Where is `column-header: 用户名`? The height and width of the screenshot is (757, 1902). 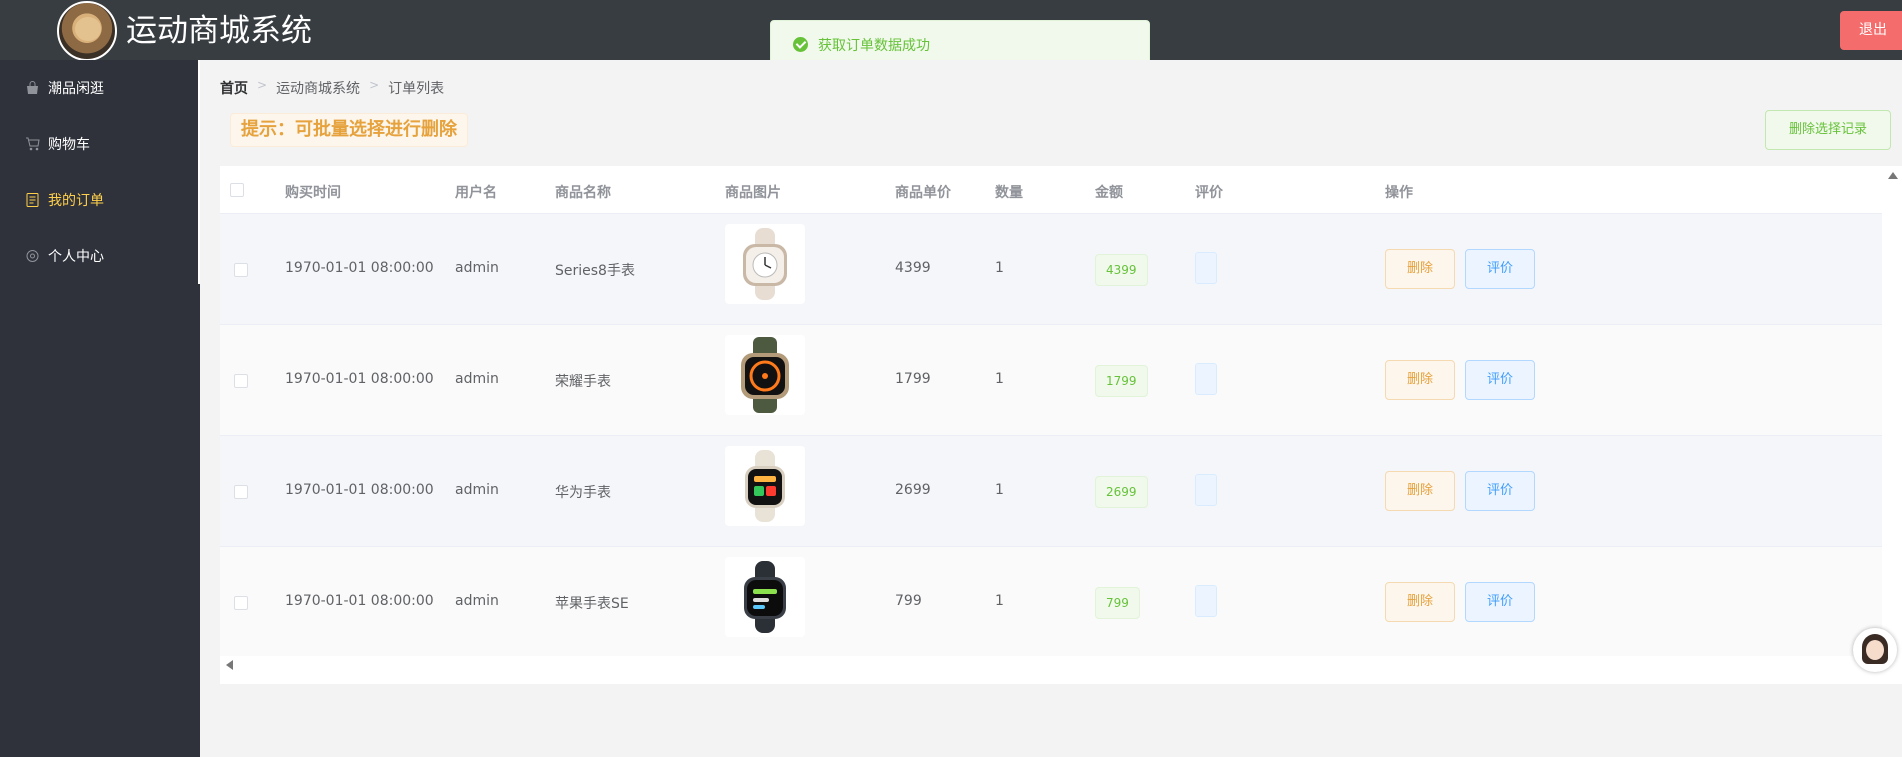 column-header: 用户名 is located at coordinates (476, 193).